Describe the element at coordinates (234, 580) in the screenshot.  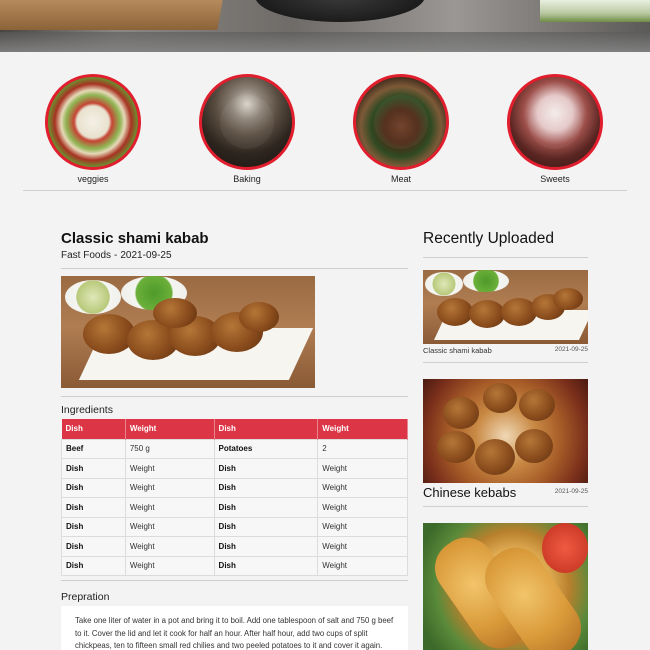
I see `table-divider` at that location.